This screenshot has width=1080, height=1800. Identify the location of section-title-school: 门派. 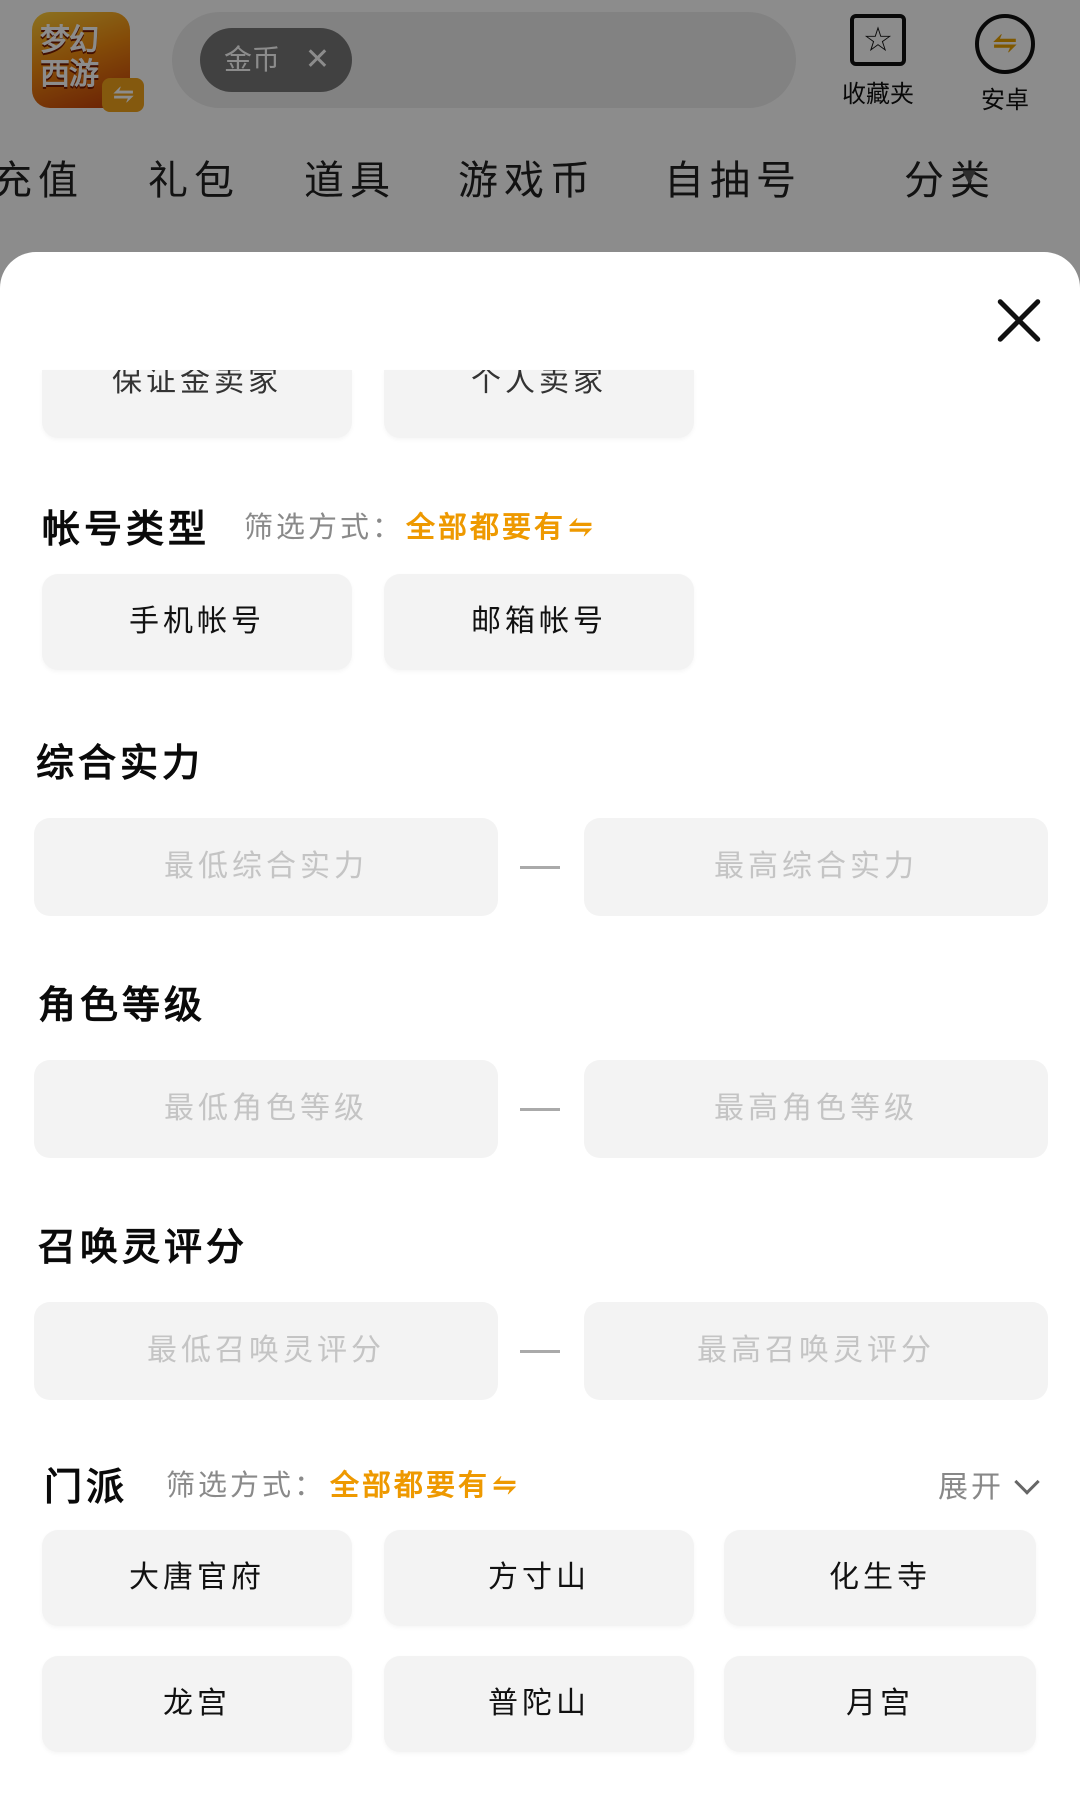
(86, 1486).